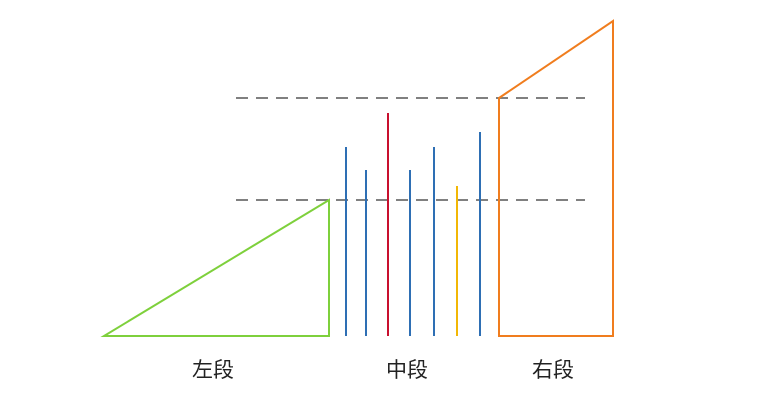  I want to click on left-segment-triangle, so click(215, 267).